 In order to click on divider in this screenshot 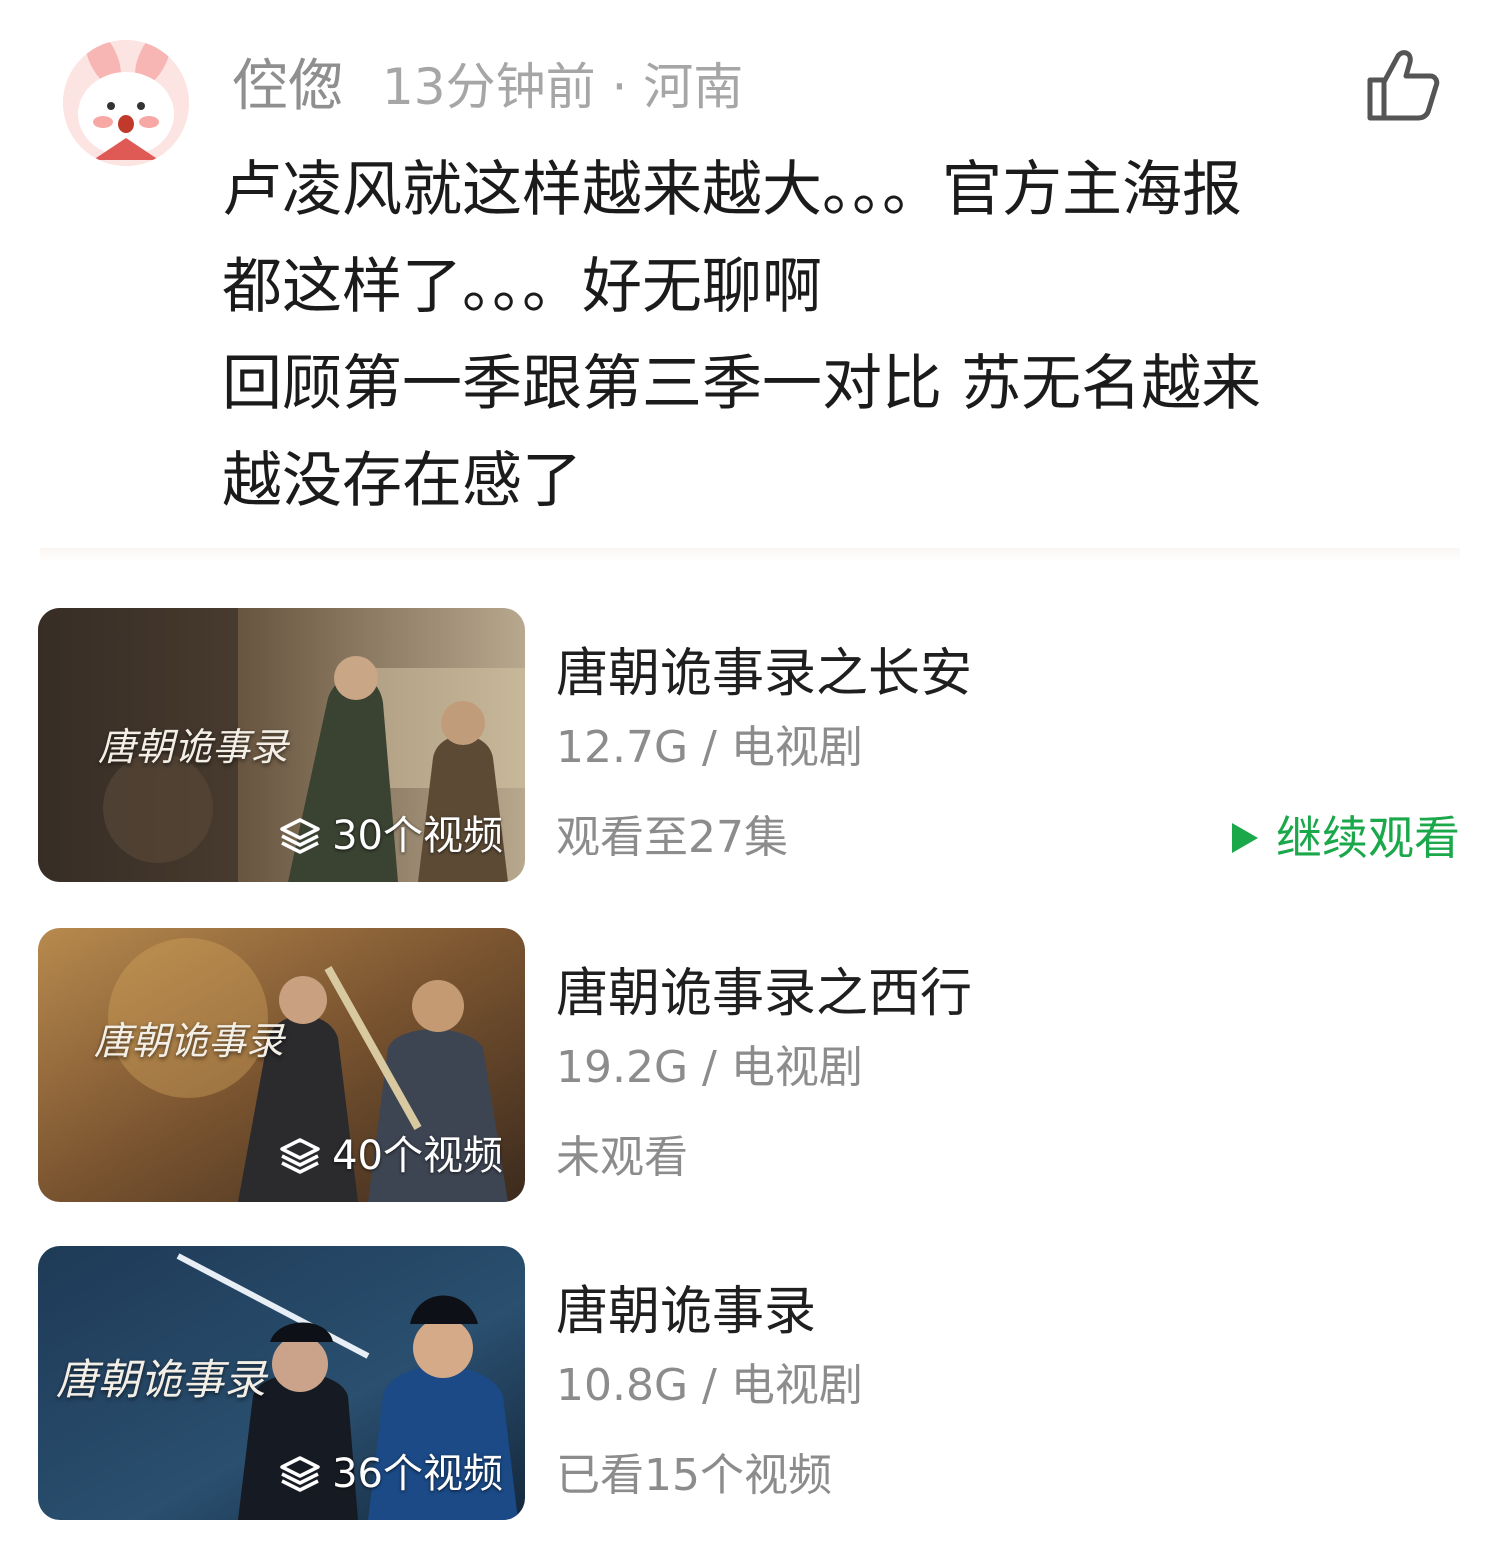, I will do `click(750, 555)`.